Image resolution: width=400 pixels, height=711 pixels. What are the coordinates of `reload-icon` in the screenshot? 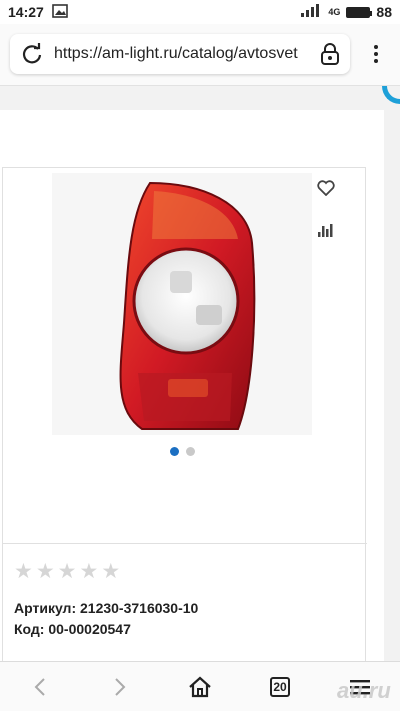 It's located at (32, 54).